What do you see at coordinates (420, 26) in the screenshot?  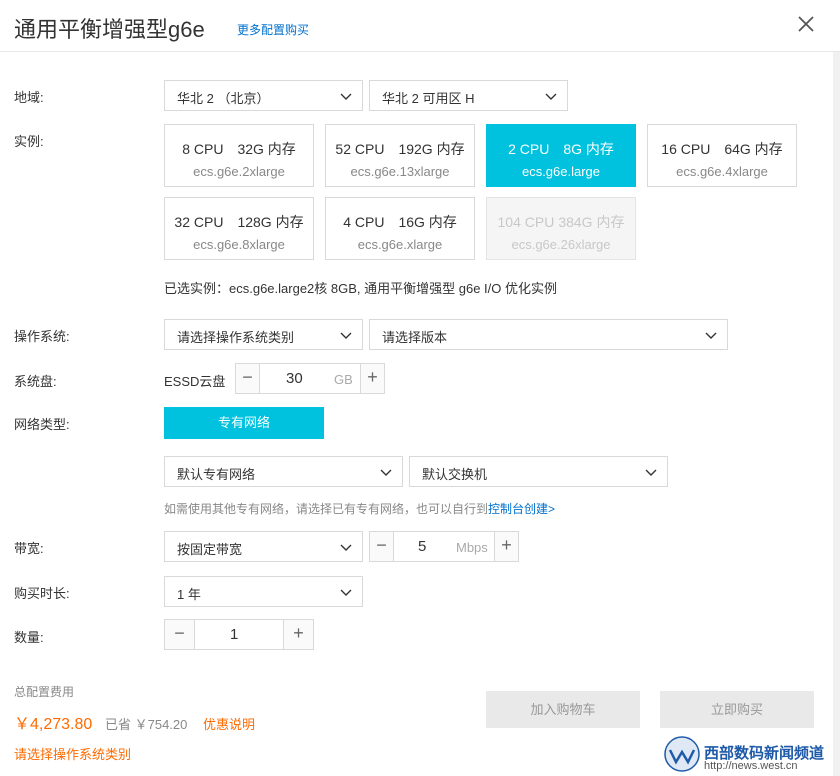 I see `dialog-header: 通用平衡增强型g6e 更多配置购买` at bounding box center [420, 26].